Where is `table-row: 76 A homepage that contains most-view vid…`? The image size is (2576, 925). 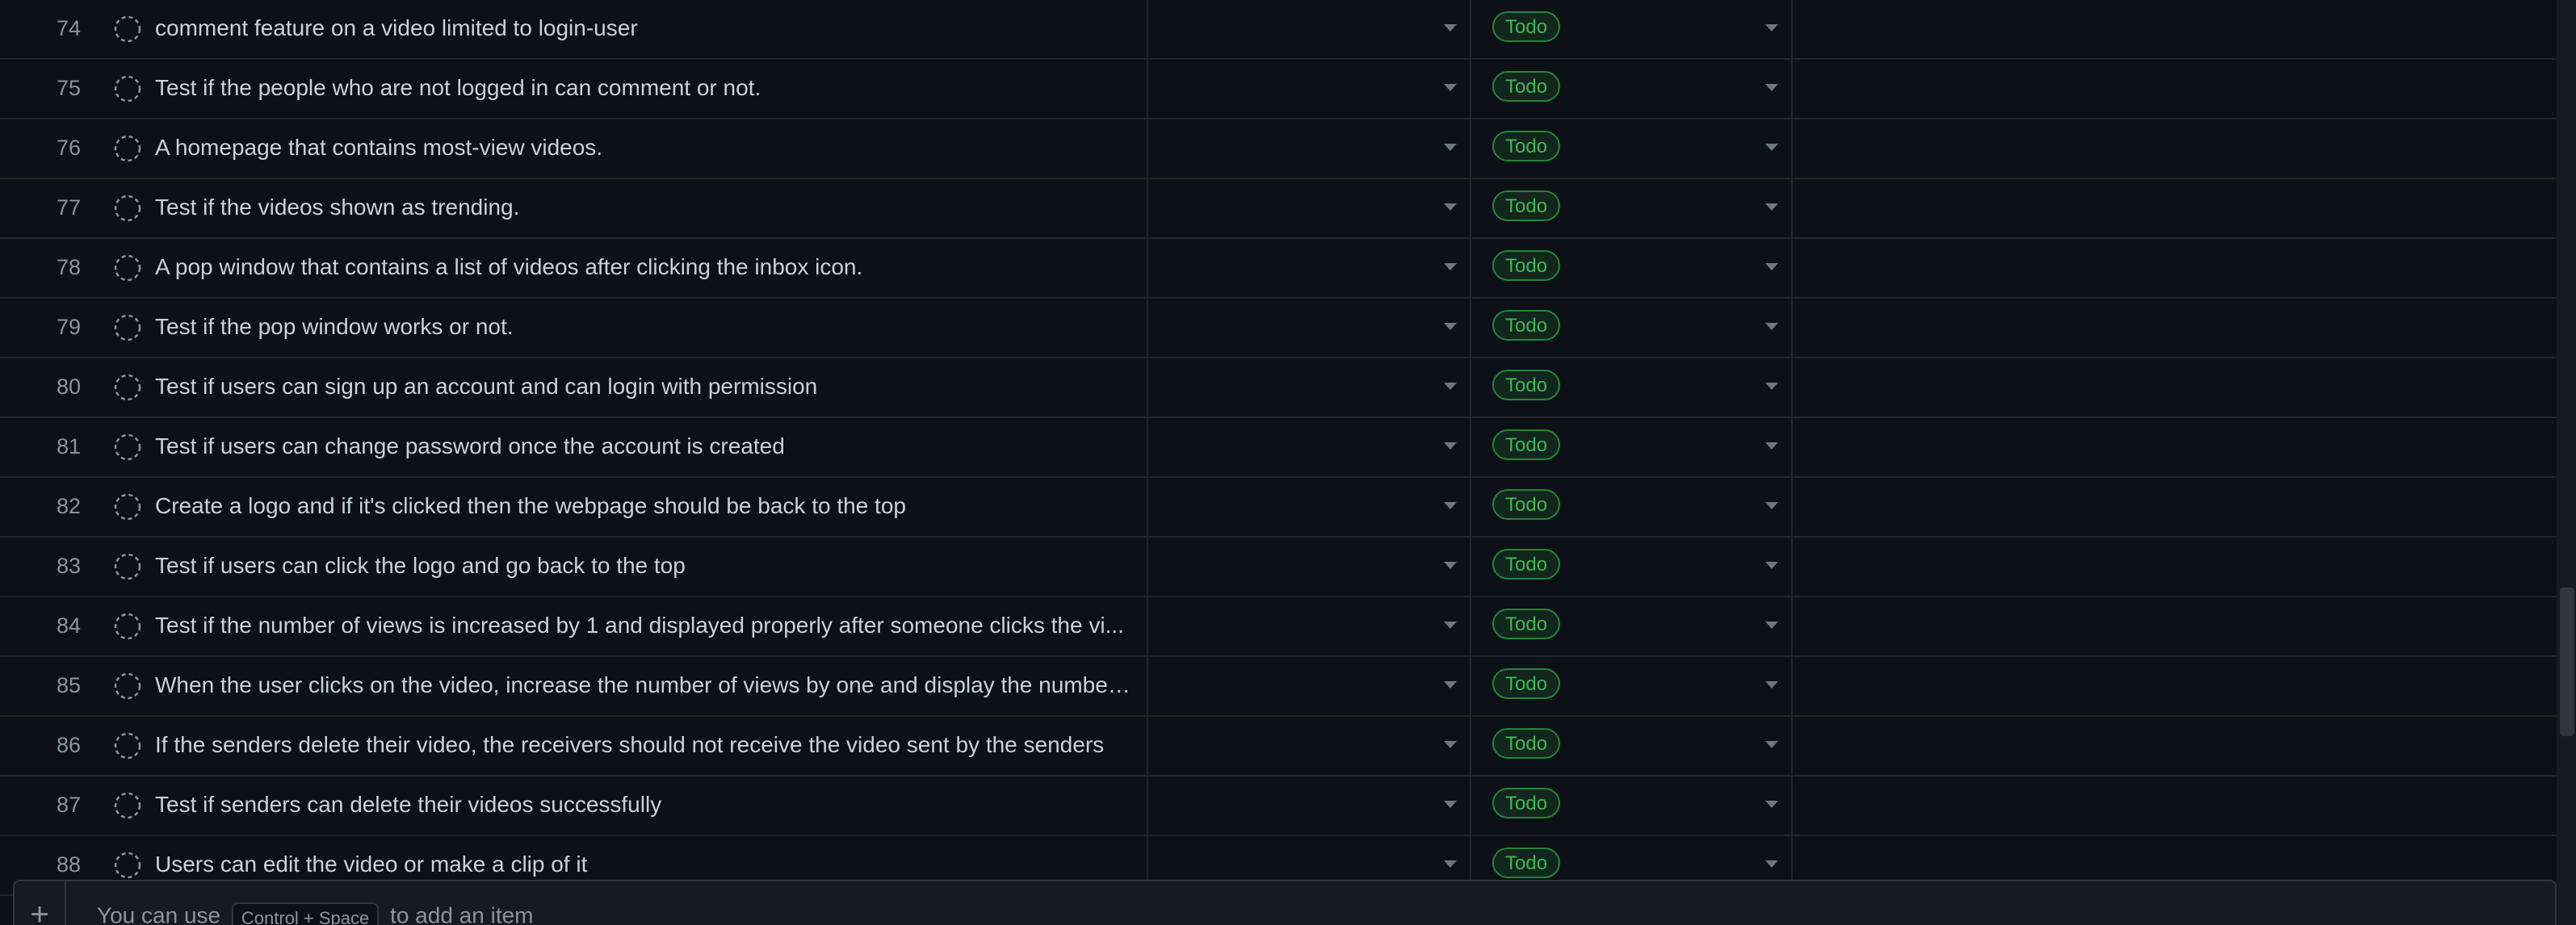
table-row: 76 A homepage that contains most-view vid… is located at coordinates (1278, 149).